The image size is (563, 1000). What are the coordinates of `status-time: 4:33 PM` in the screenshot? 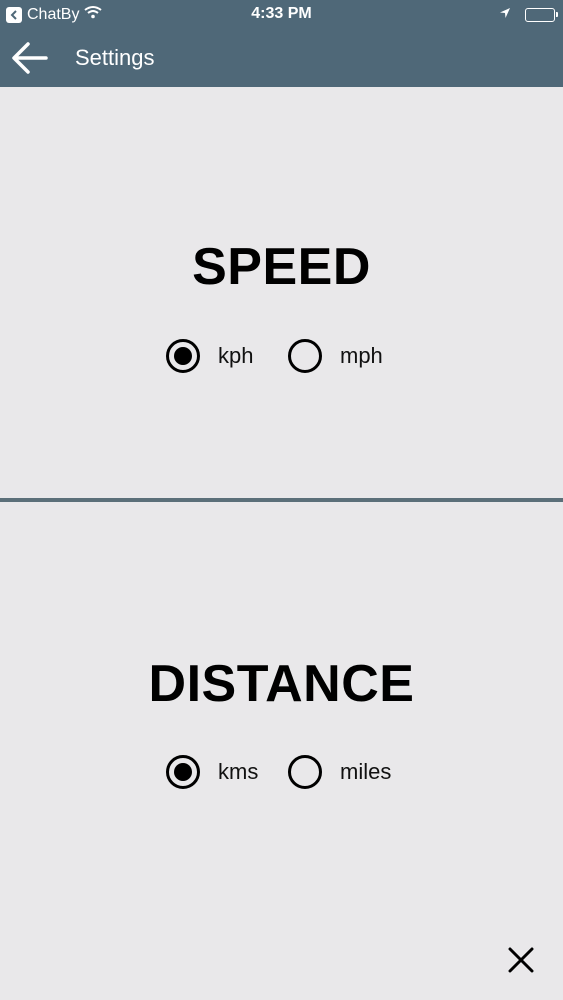 It's located at (281, 13).